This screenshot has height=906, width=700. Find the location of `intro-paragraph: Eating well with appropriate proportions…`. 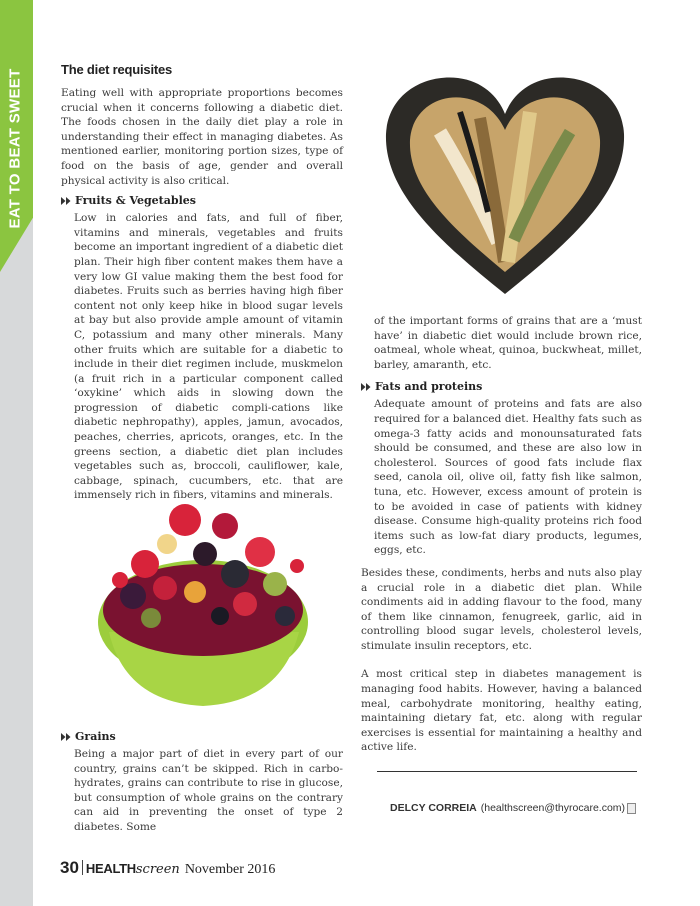

intro-paragraph: Eating well with appropriate proportions… is located at coordinates (202, 137).